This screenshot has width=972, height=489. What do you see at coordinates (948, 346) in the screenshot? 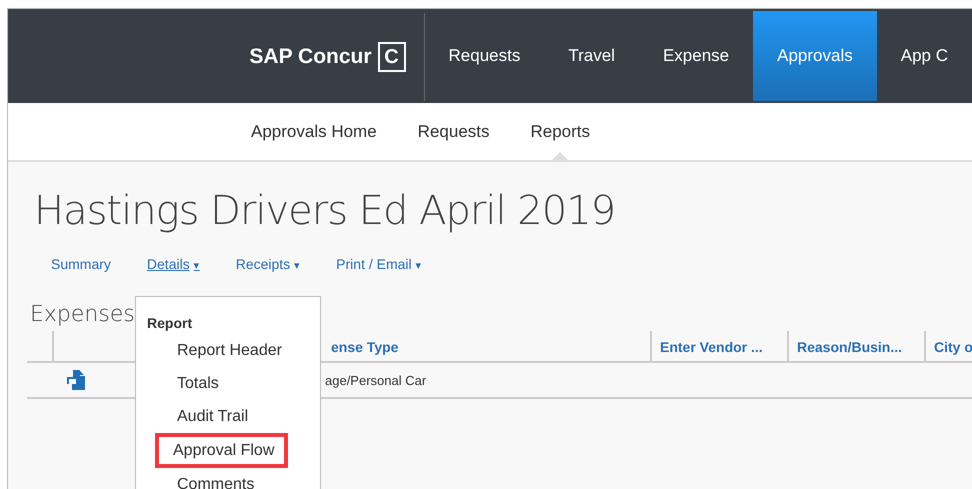
I see `column-header: City o` at bounding box center [948, 346].